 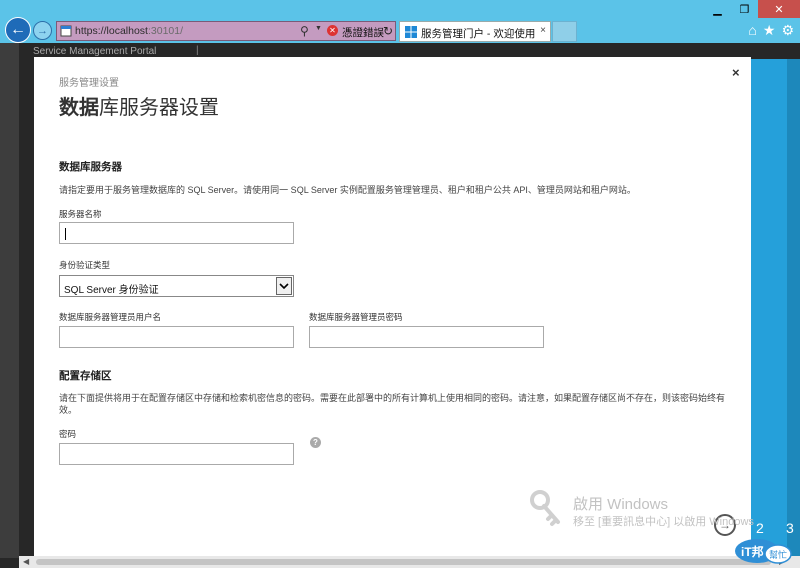 What do you see at coordinates (403, 562) in the screenshot?
I see `scrollbar-thumb` at bounding box center [403, 562].